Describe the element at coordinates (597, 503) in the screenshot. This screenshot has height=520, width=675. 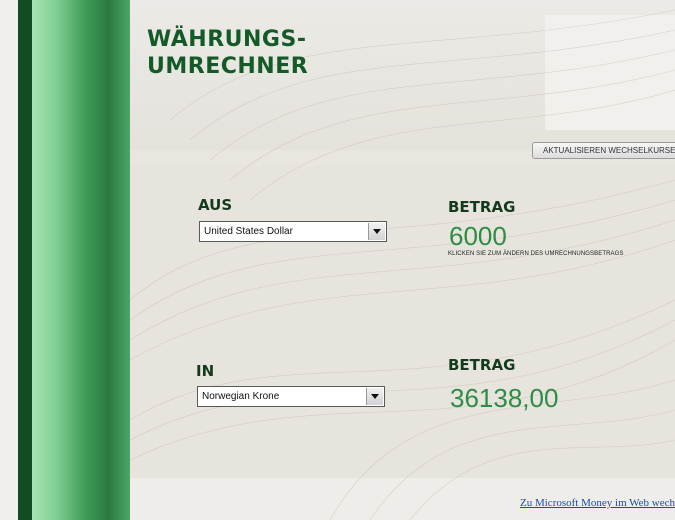
I see `money-web-link: Zu Microsoft Money im Web wechseln` at that location.